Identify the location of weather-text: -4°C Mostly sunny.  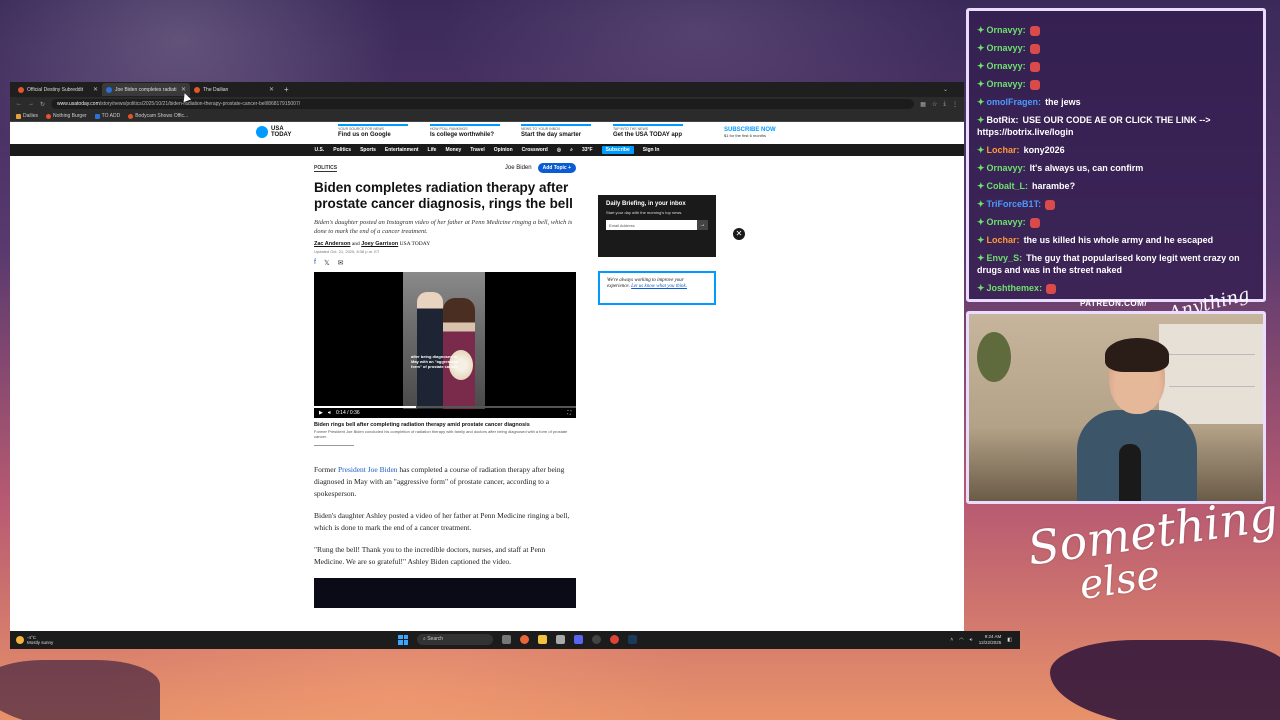
(40, 640).